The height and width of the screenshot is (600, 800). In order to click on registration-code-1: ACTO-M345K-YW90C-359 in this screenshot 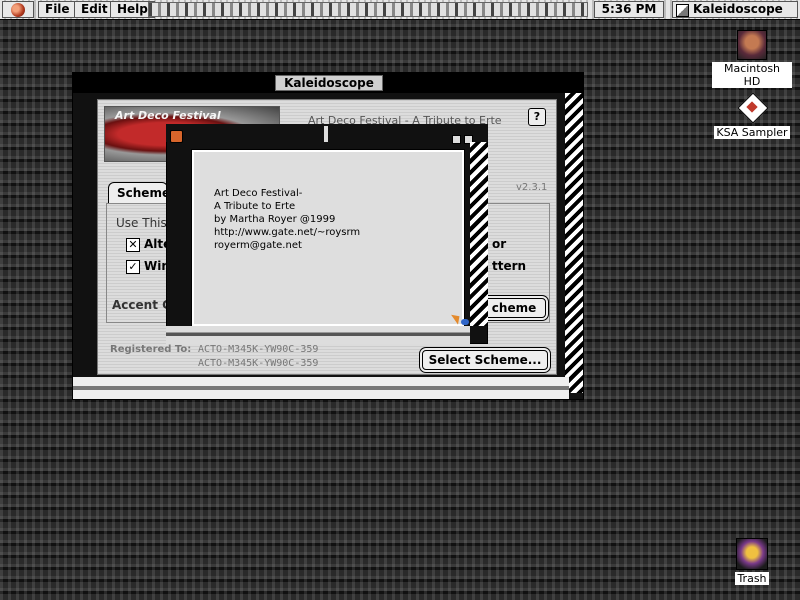, I will do `click(258, 349)`.